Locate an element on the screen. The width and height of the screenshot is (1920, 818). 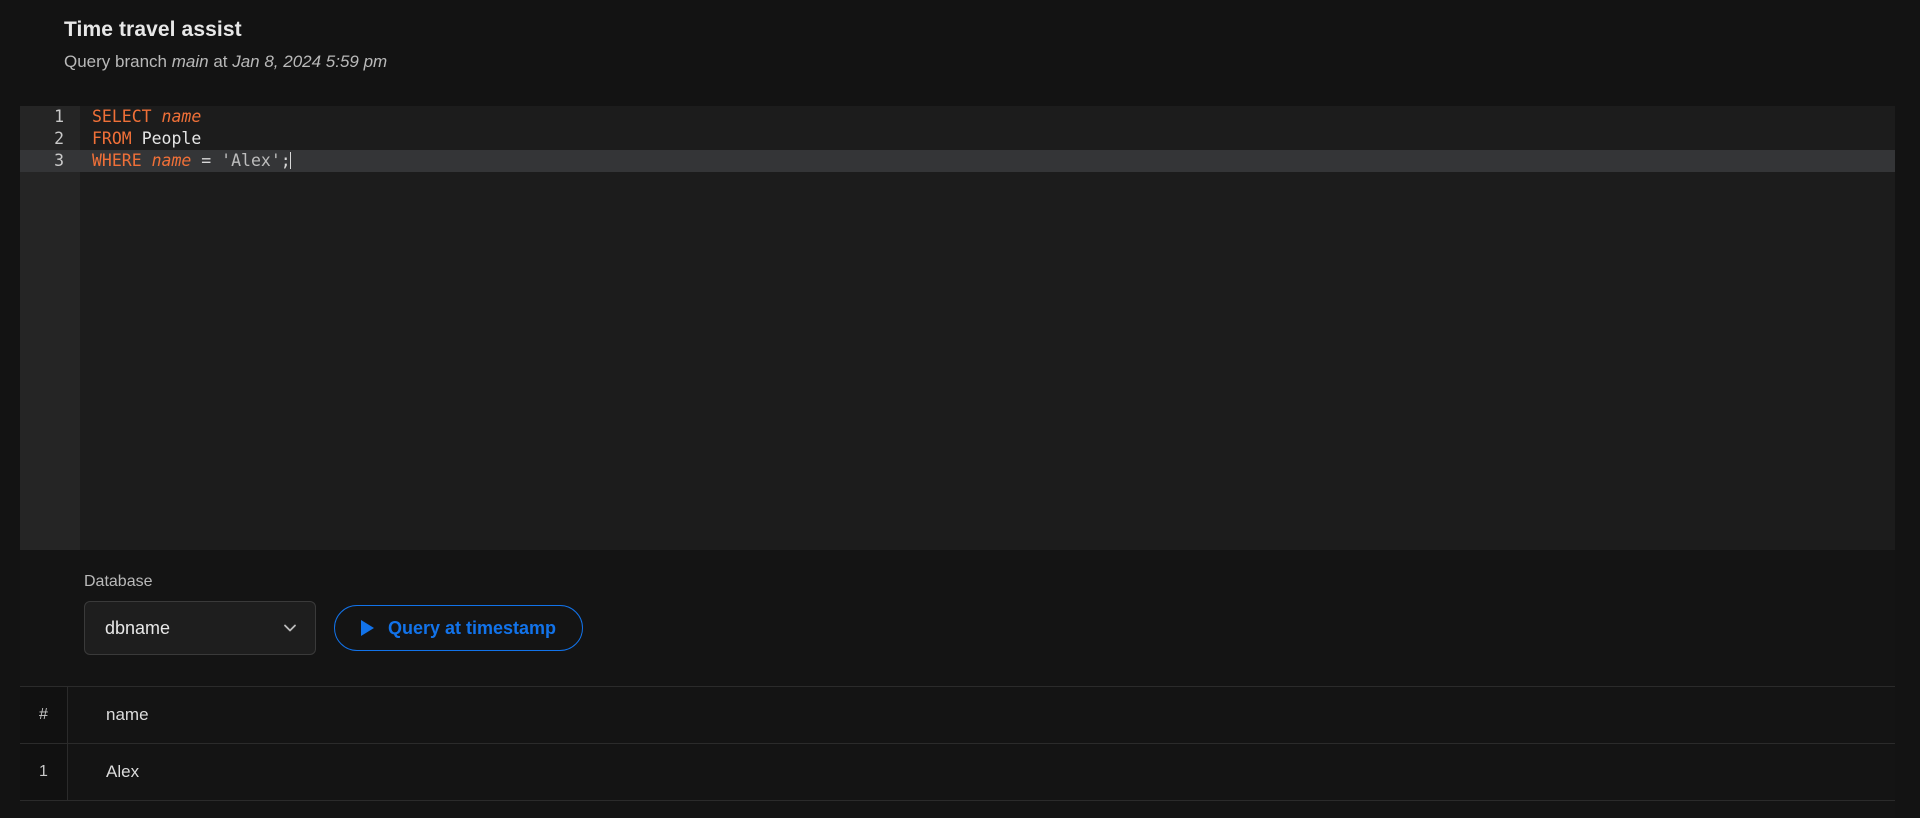
column-header-name: name is located at coordinates (127, 714).